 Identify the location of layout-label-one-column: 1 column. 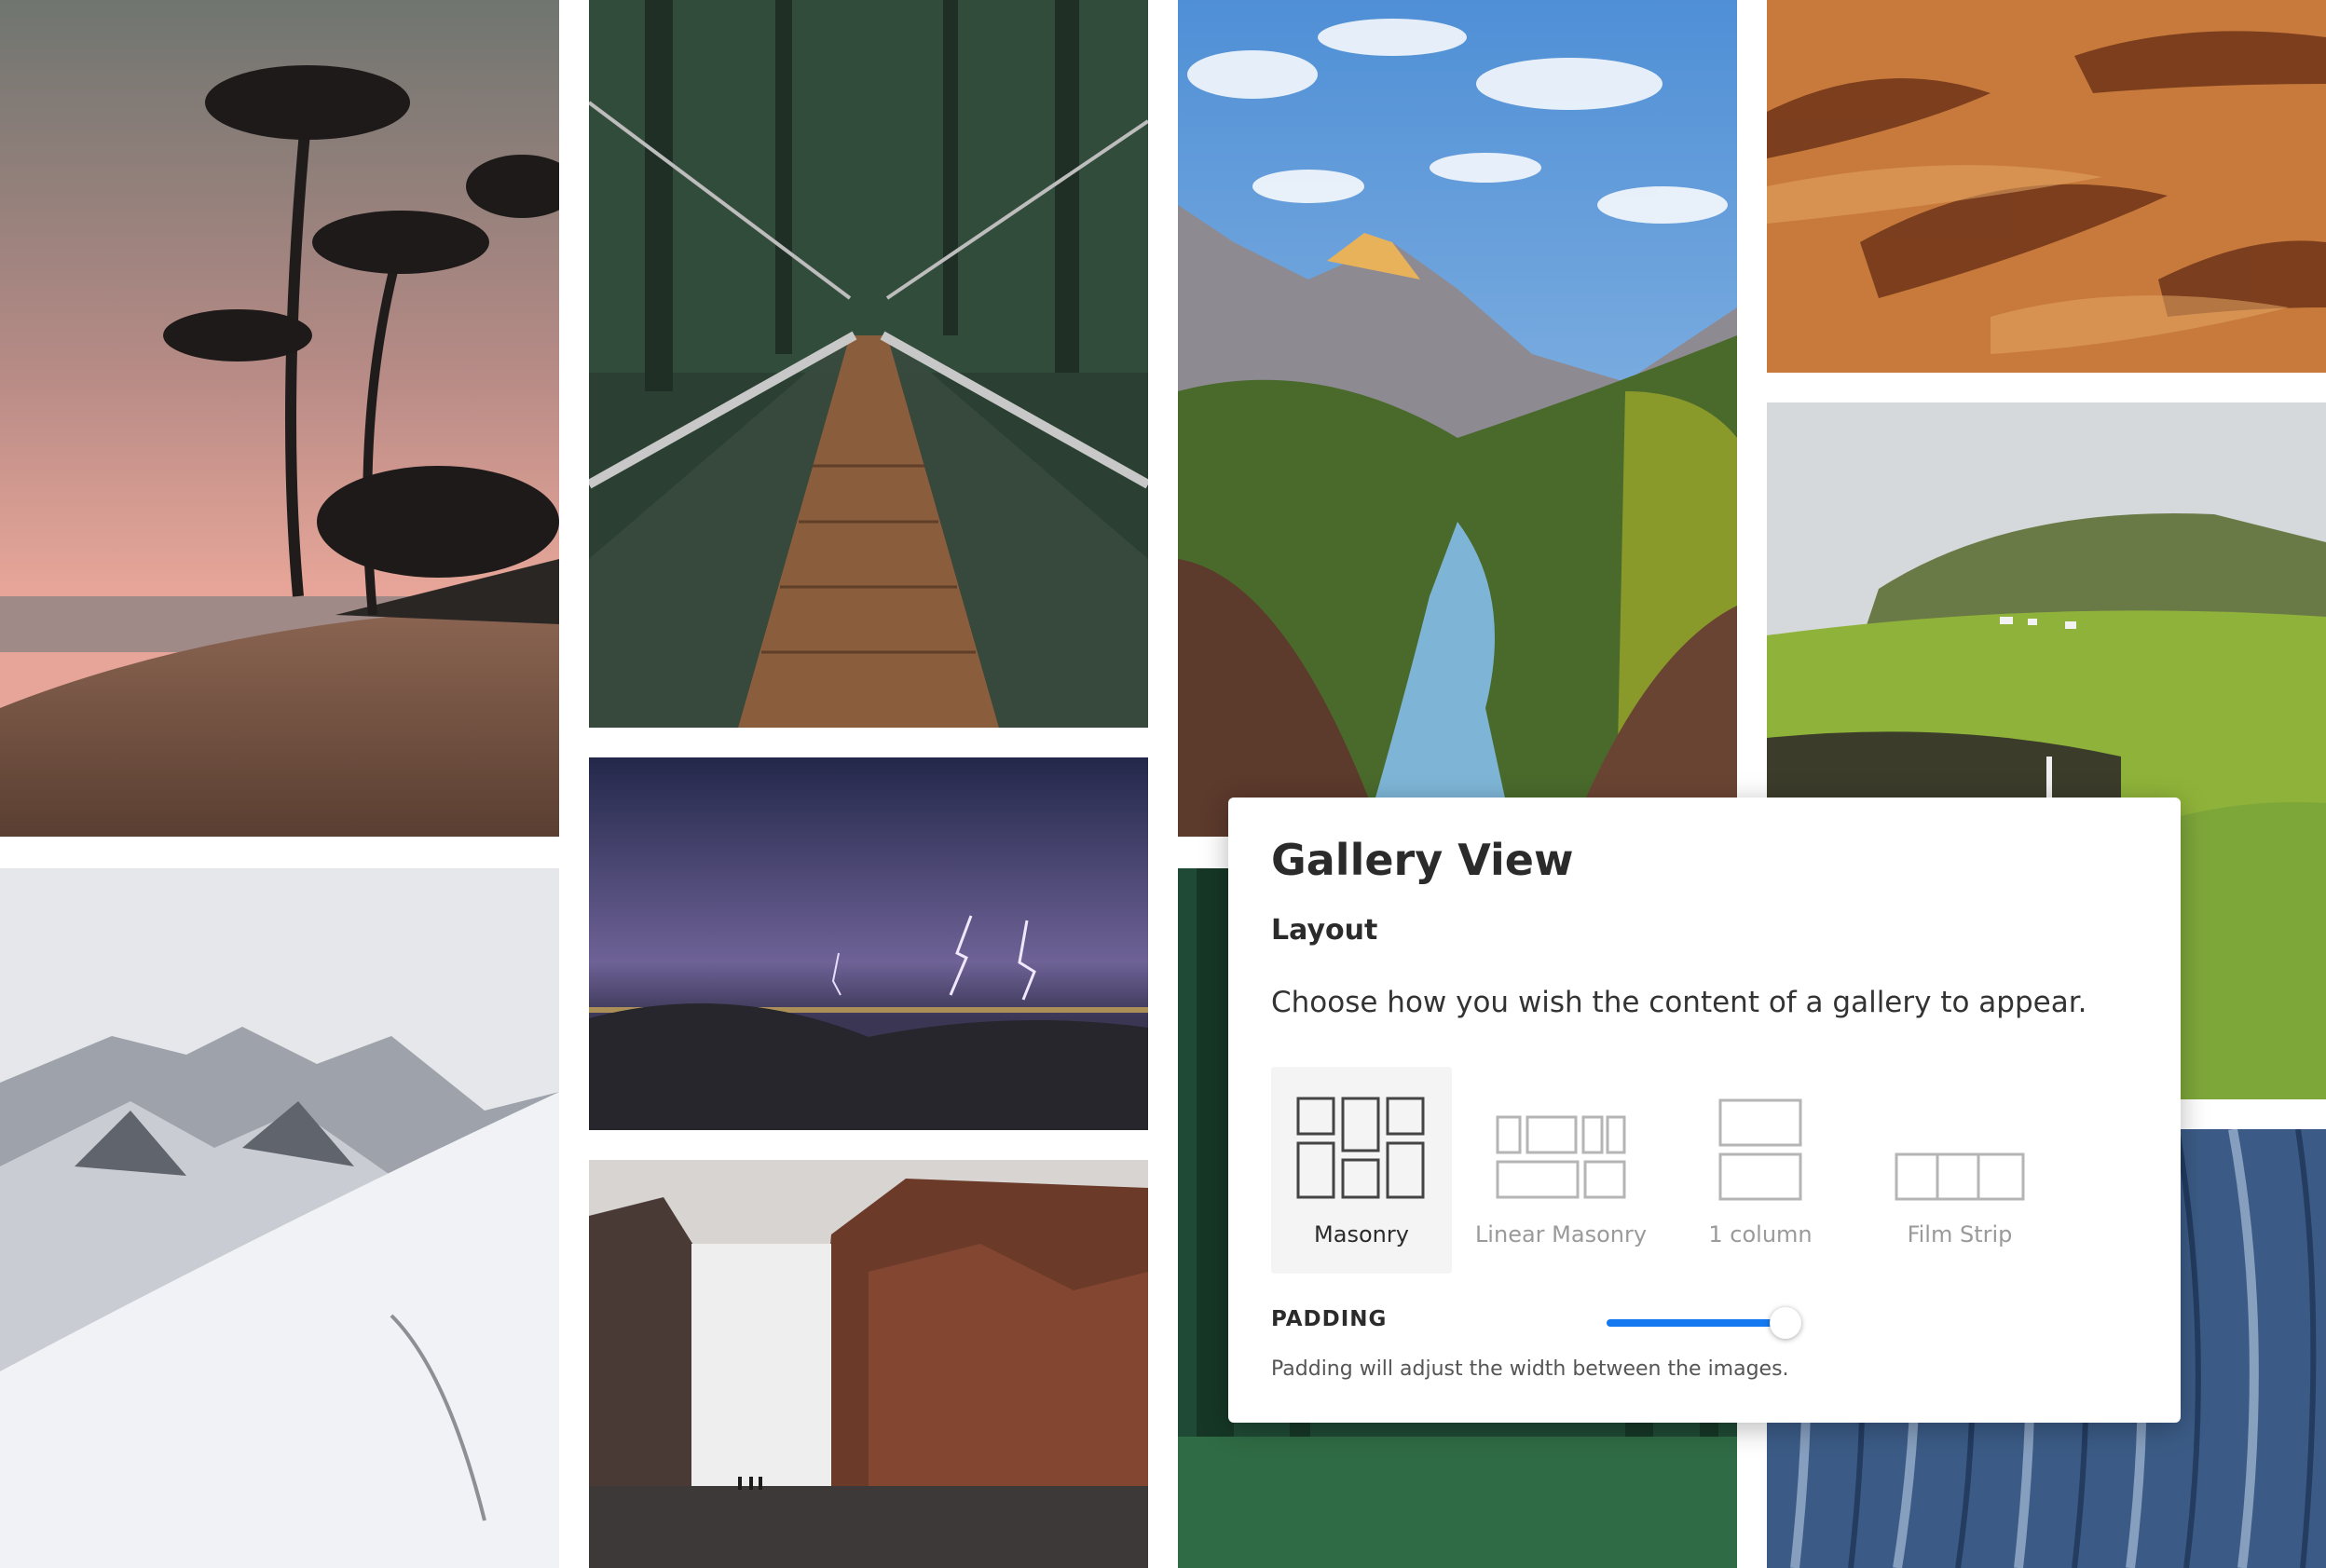
(1760, 1234).